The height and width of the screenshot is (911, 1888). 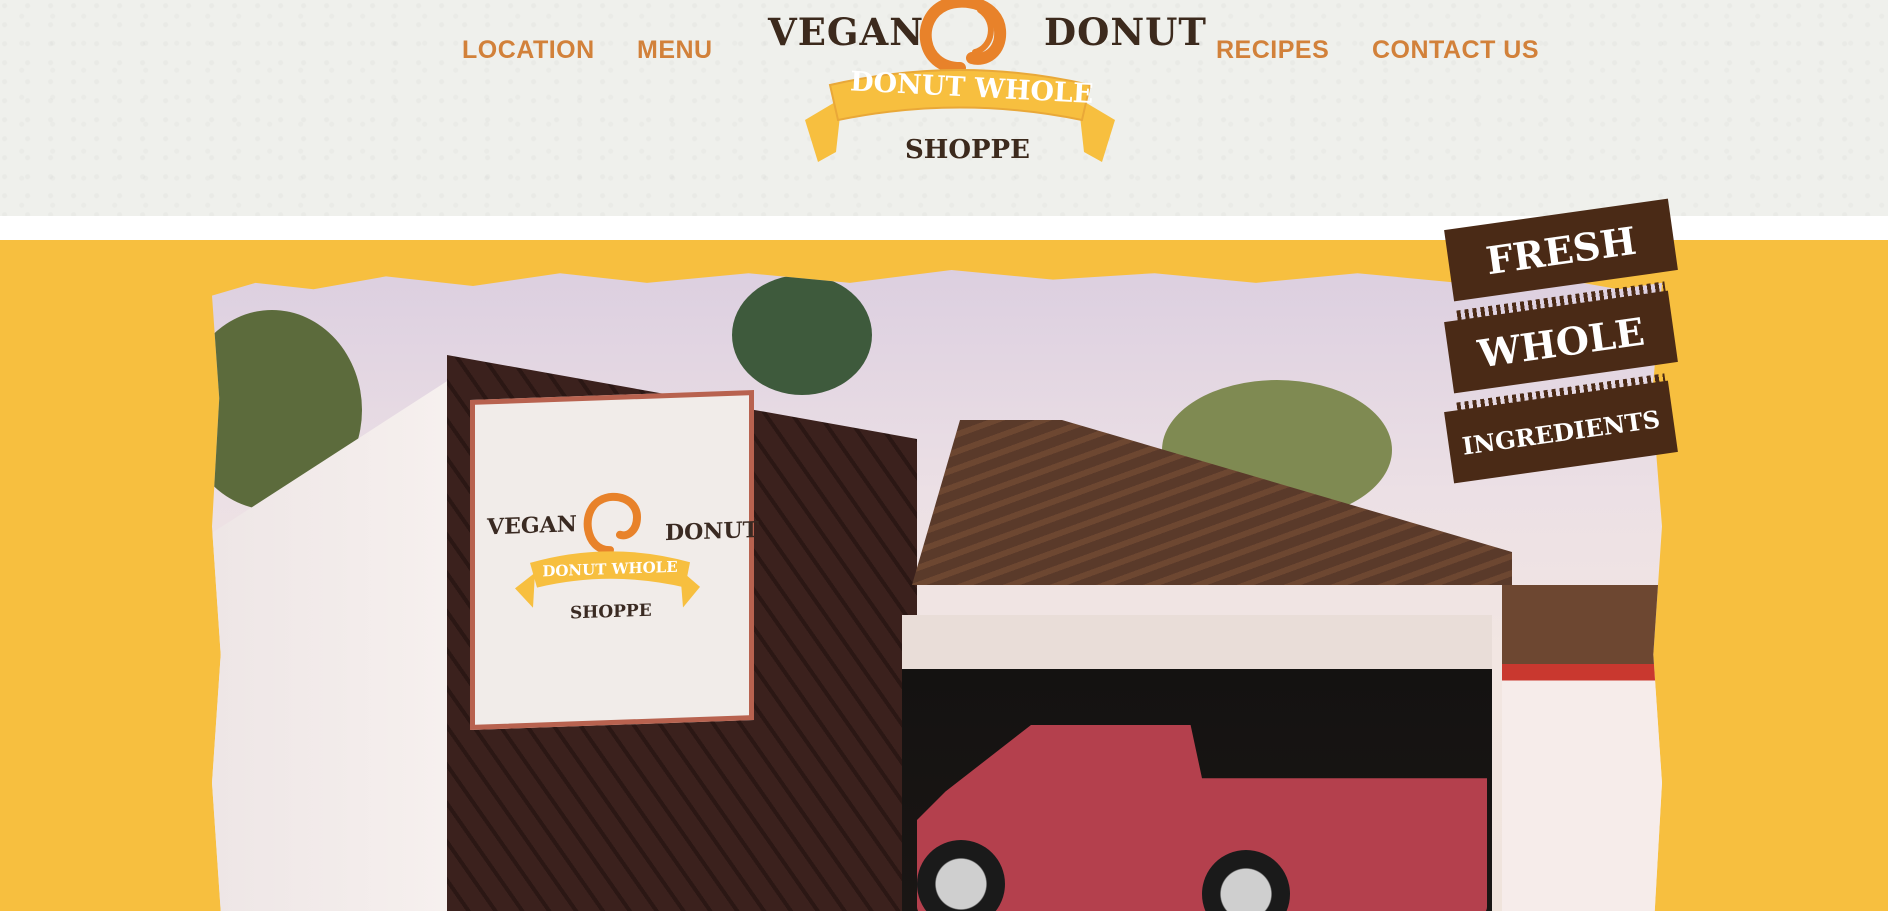 I want to click on site-logo: VEGAN DONUT DONUT WHOLE SHOPPE, so click(x=983, y=90).